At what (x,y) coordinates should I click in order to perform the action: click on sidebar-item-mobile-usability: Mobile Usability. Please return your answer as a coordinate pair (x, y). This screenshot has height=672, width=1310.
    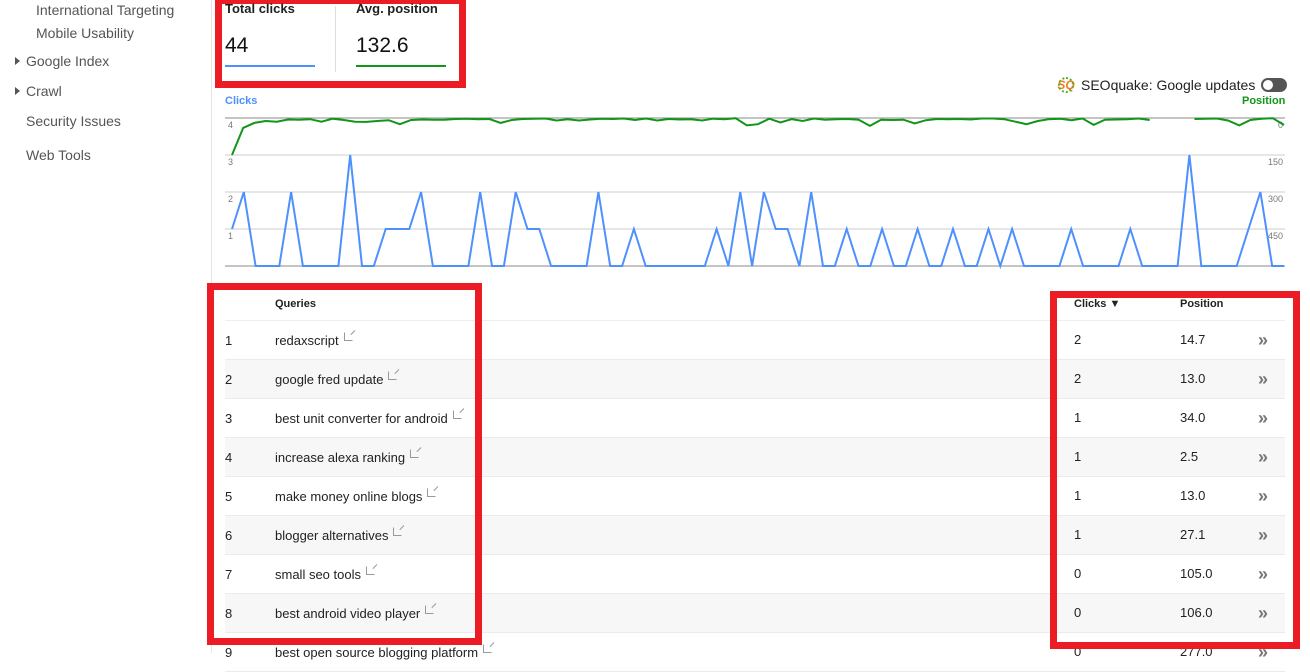
    Looking at the image, I should click on (85, 33).